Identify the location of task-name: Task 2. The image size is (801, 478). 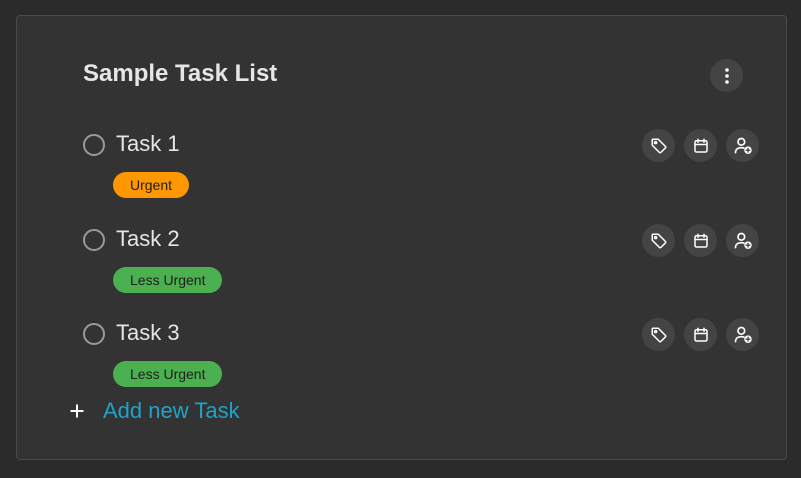
(148, 239).